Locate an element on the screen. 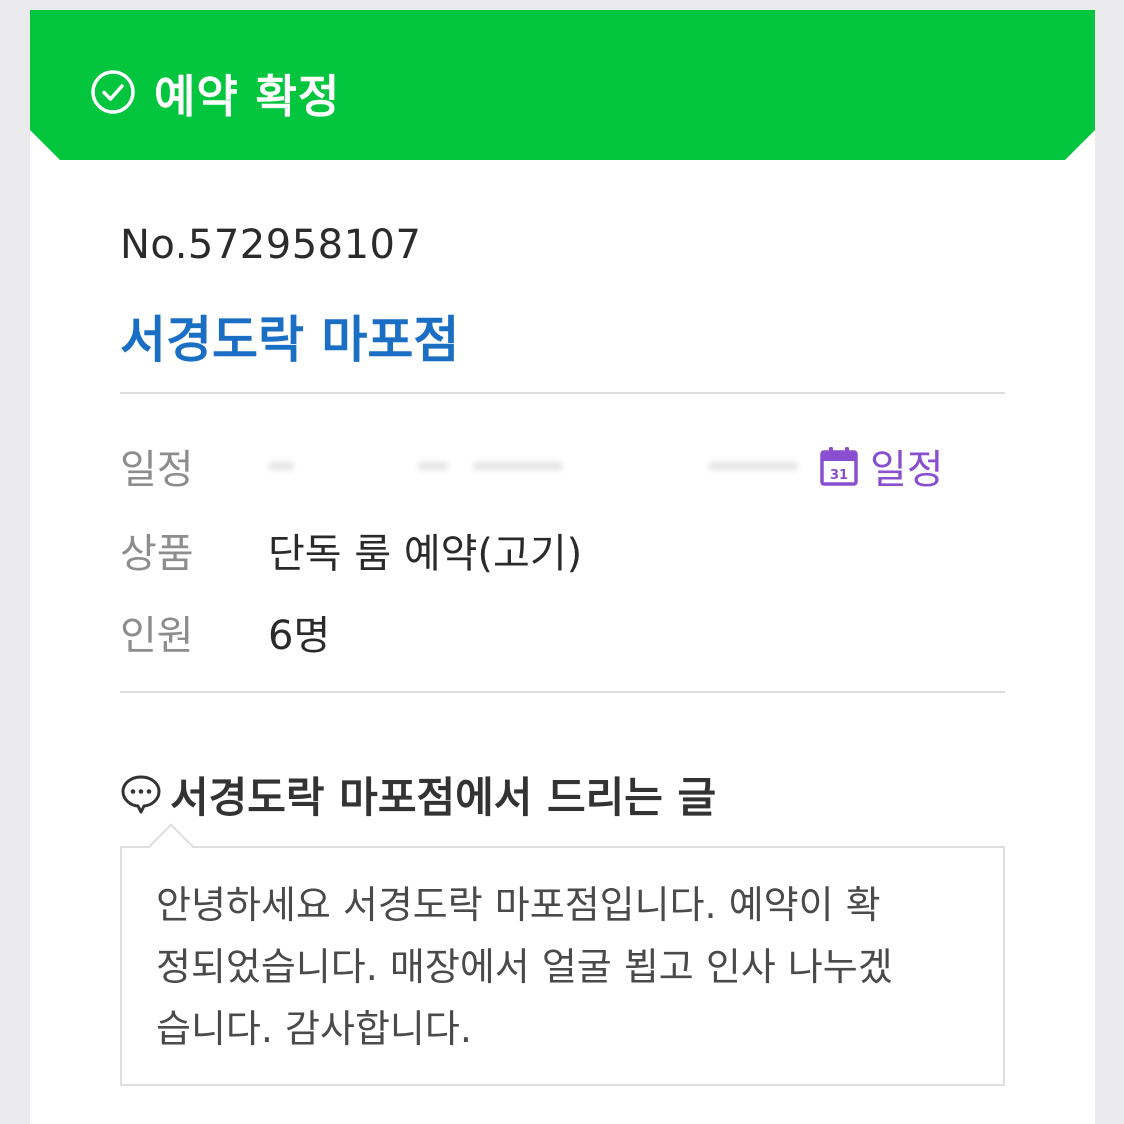  message-box-pointer is located at coordinates (171, 846).